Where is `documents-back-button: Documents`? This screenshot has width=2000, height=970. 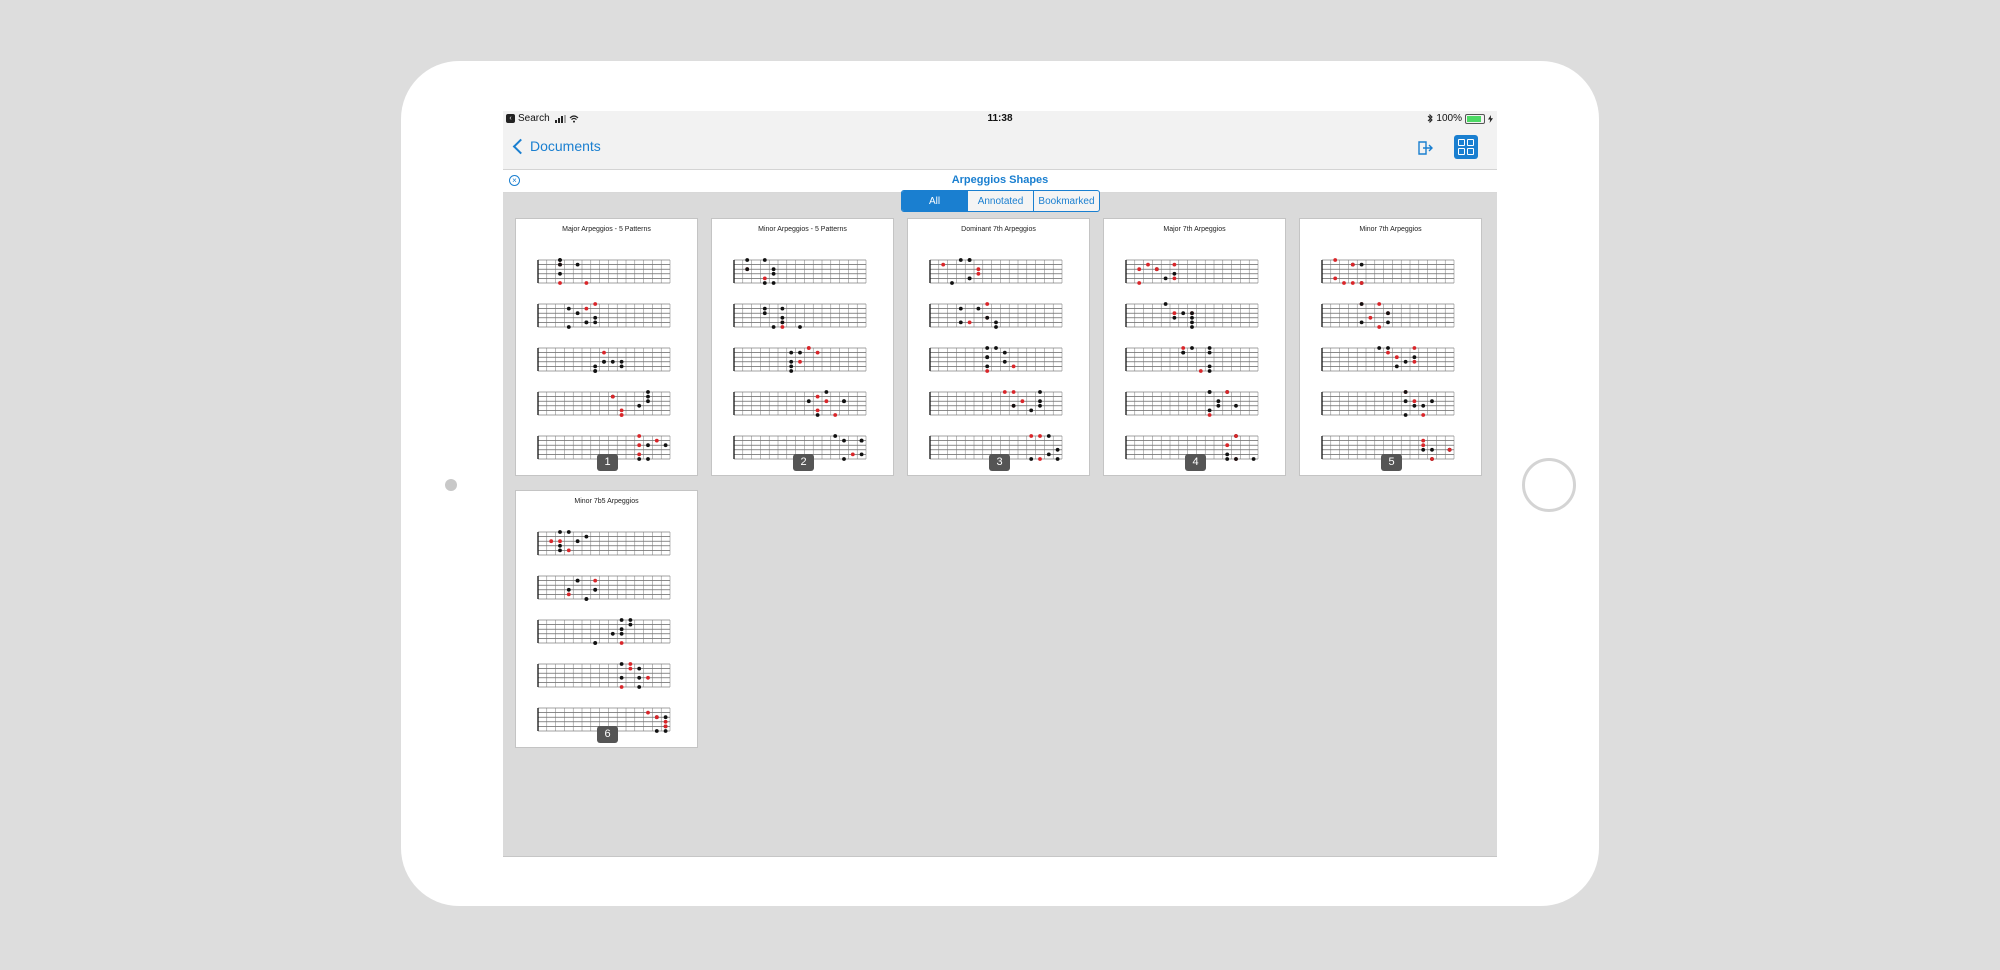 documents-back-button: Documents is located at coordinates (556, 146).